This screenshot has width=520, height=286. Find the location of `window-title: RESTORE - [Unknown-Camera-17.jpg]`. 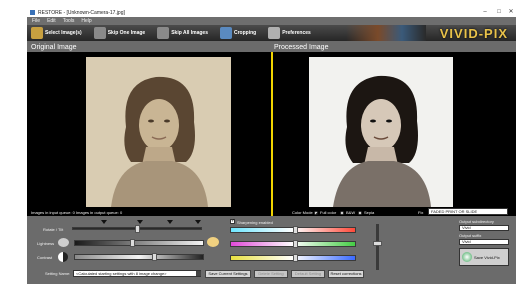

window-title: RESTORE - [Unknown-Camera-17.jpg] is located at coordinates (81, 12).